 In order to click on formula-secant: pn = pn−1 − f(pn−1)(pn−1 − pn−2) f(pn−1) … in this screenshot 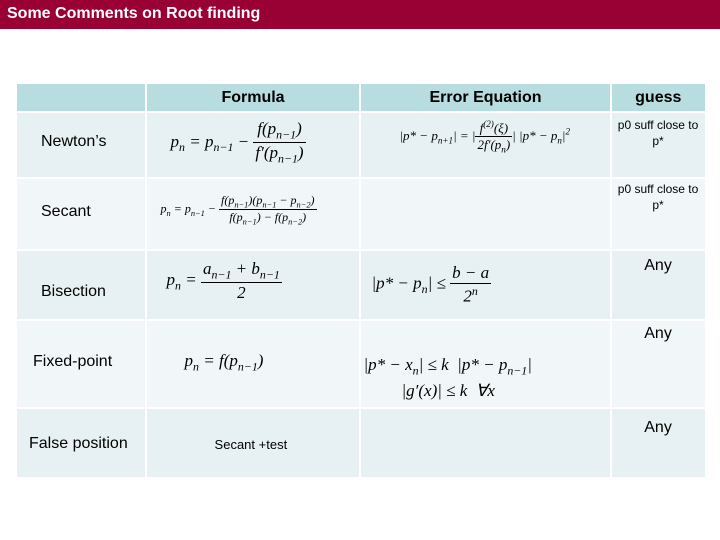, I will do `click(238, 210)`.